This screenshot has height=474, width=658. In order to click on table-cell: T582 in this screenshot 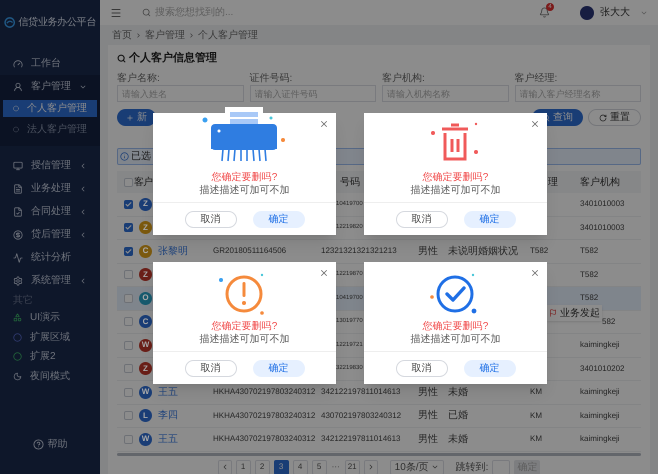, I will do `click(589, 274)`.